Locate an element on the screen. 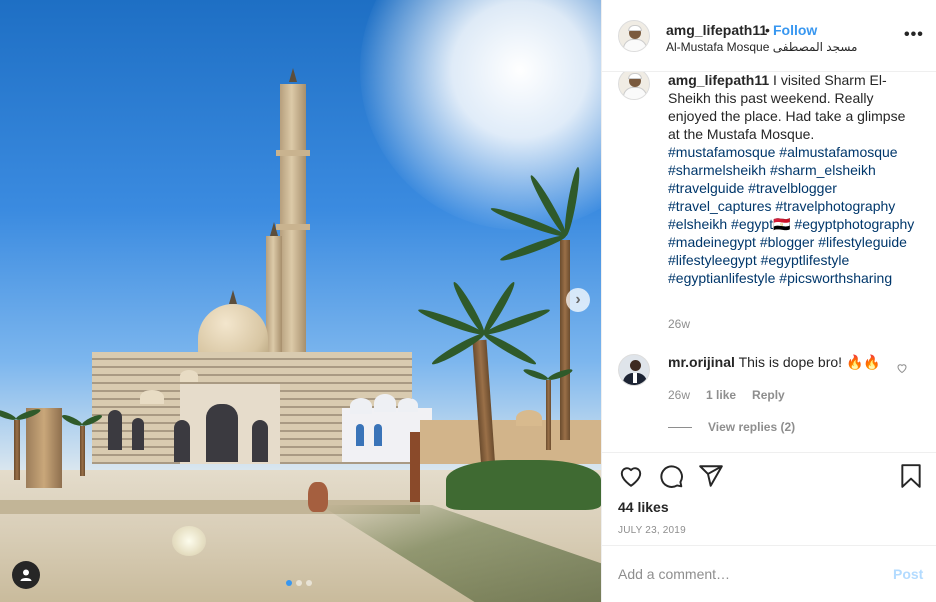 The image size is (936, 602). bookmark-icon is located at coordinates (911, 476).